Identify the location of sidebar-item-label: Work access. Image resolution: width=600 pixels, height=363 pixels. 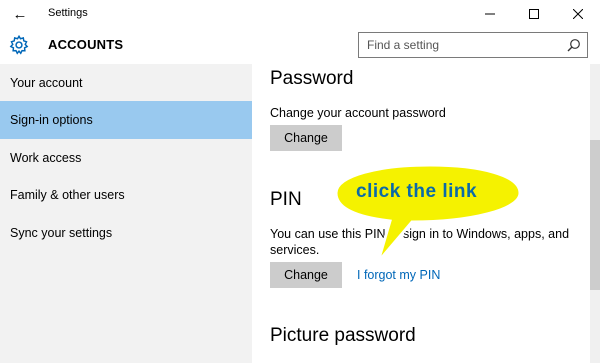
(46, 158).